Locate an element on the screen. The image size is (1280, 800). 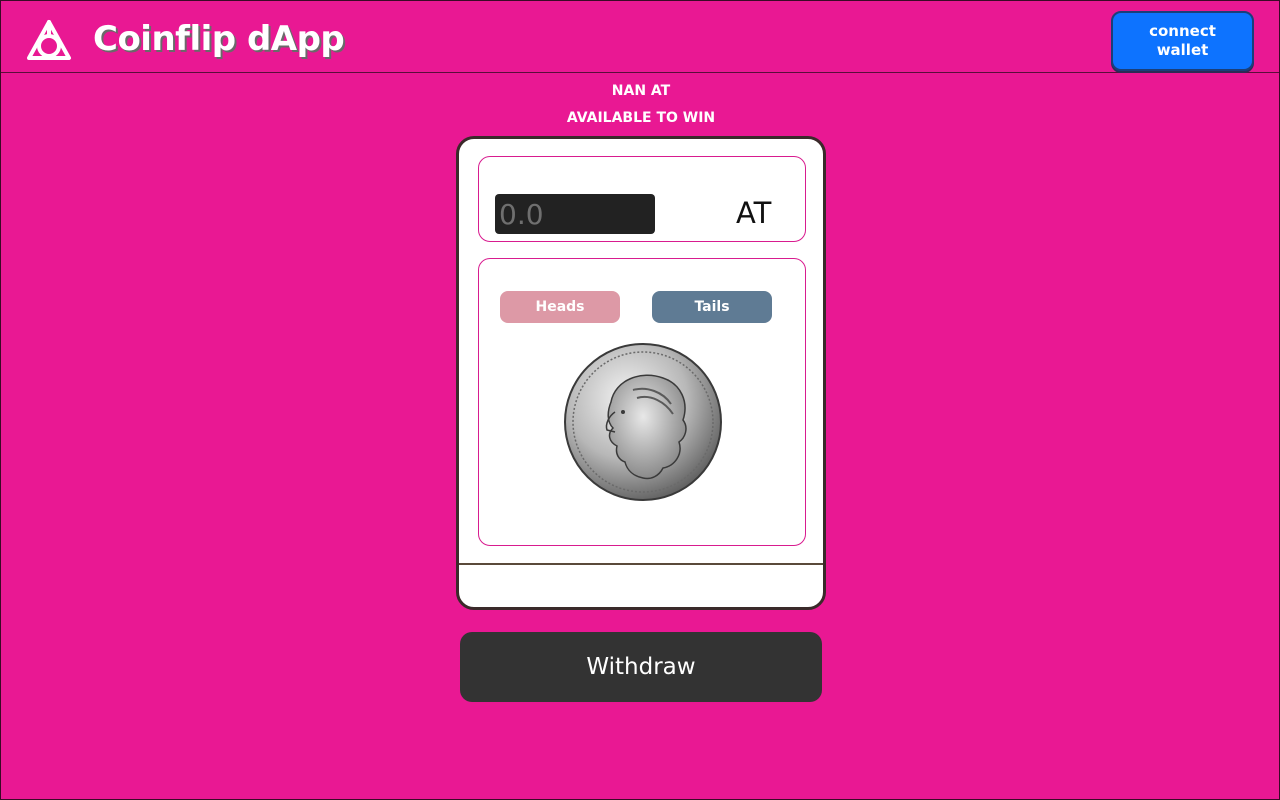
connect-wallet-label: connect wallet is located at coordinates (1182, 40).